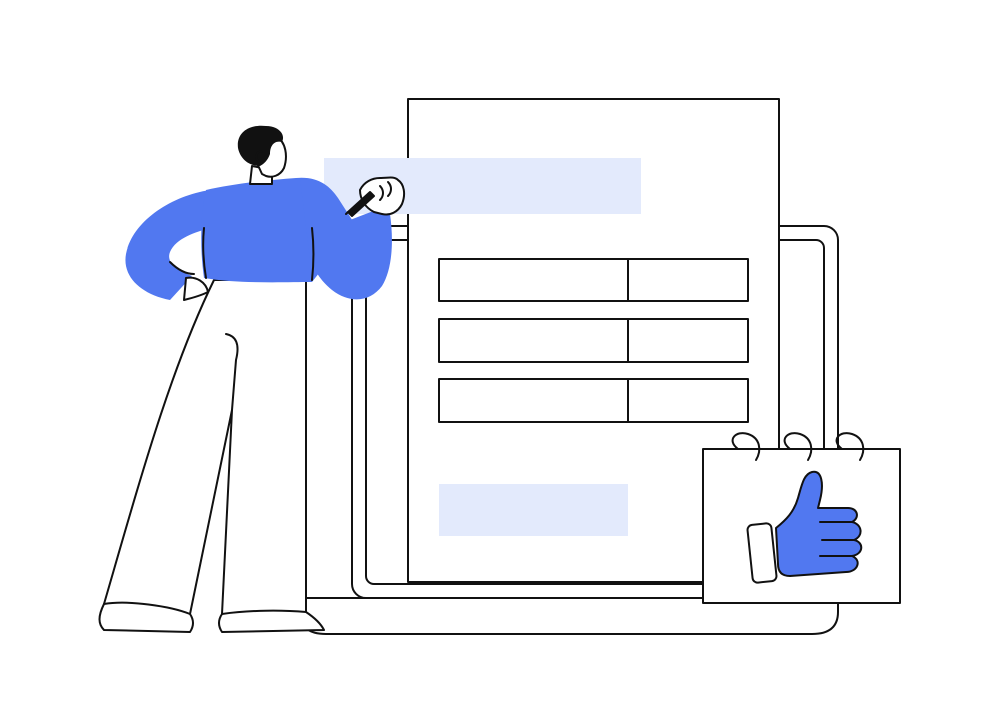 The image size is (1000, 728). What do you see at coordinates (196, 288) in the screenshot?
I see `person-hip-hand` at bounding box center [196, 288].